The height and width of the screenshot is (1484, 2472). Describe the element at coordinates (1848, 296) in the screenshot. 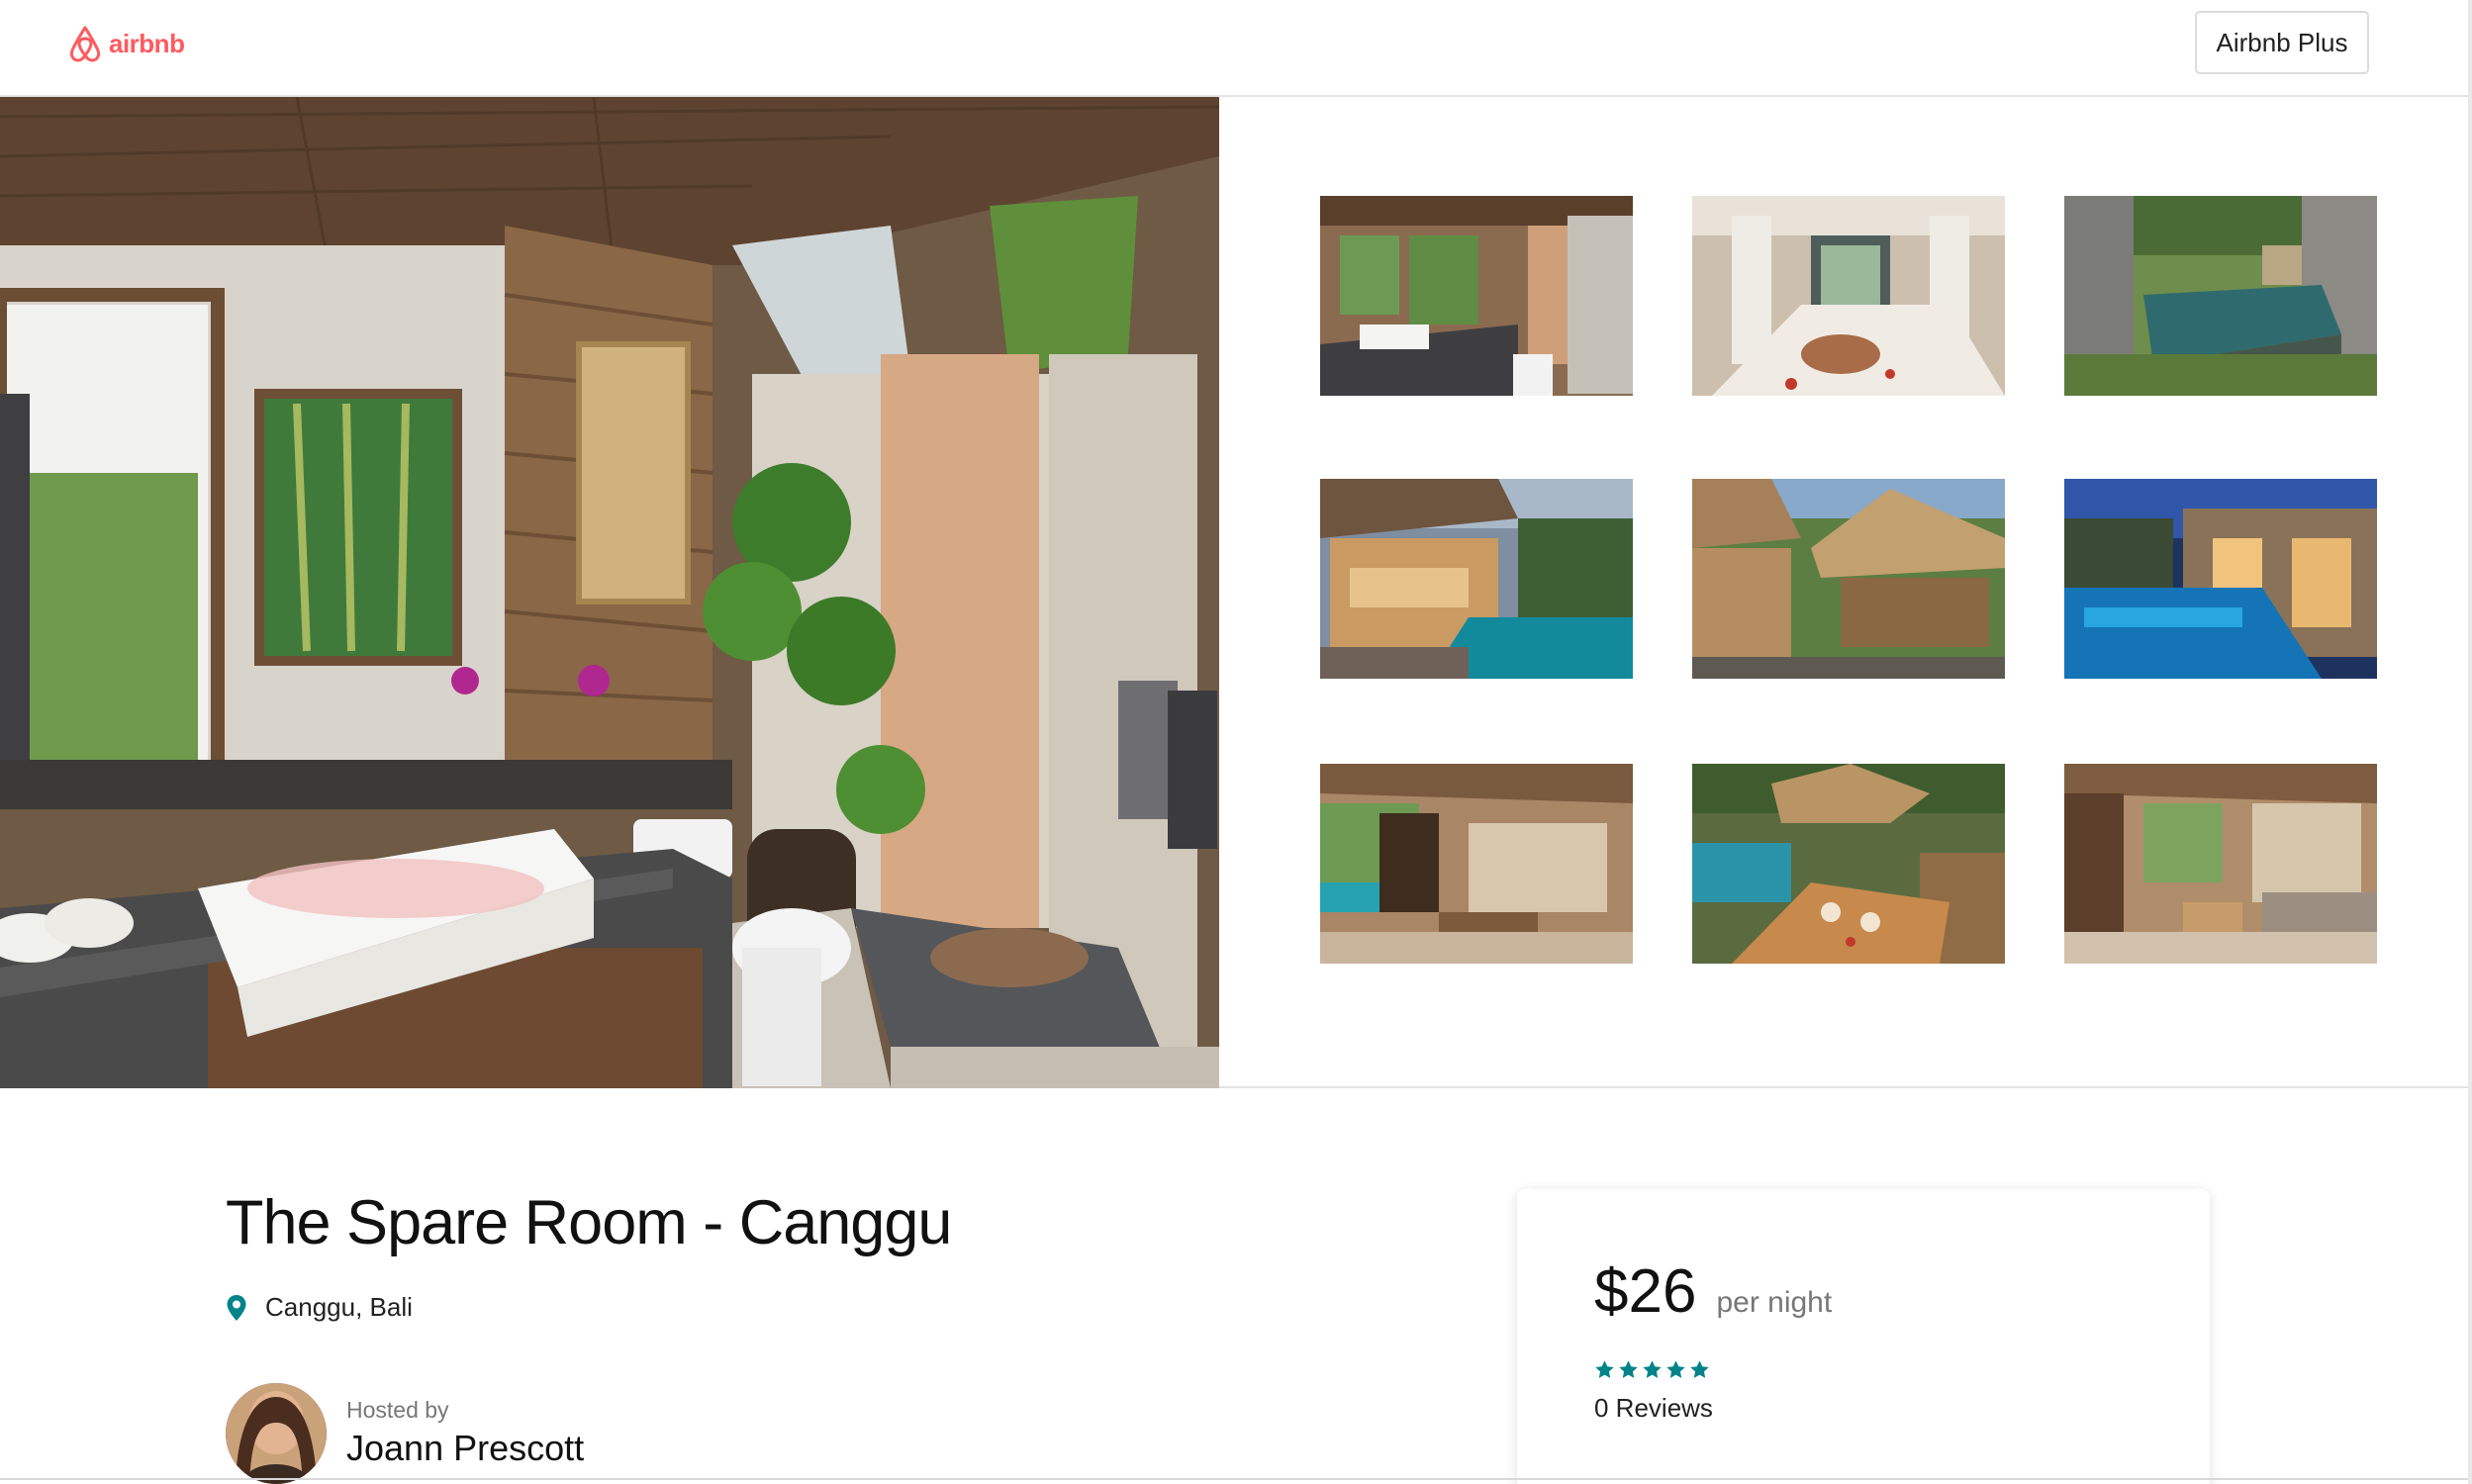

I see `thumbnail-bedroom` at that location.